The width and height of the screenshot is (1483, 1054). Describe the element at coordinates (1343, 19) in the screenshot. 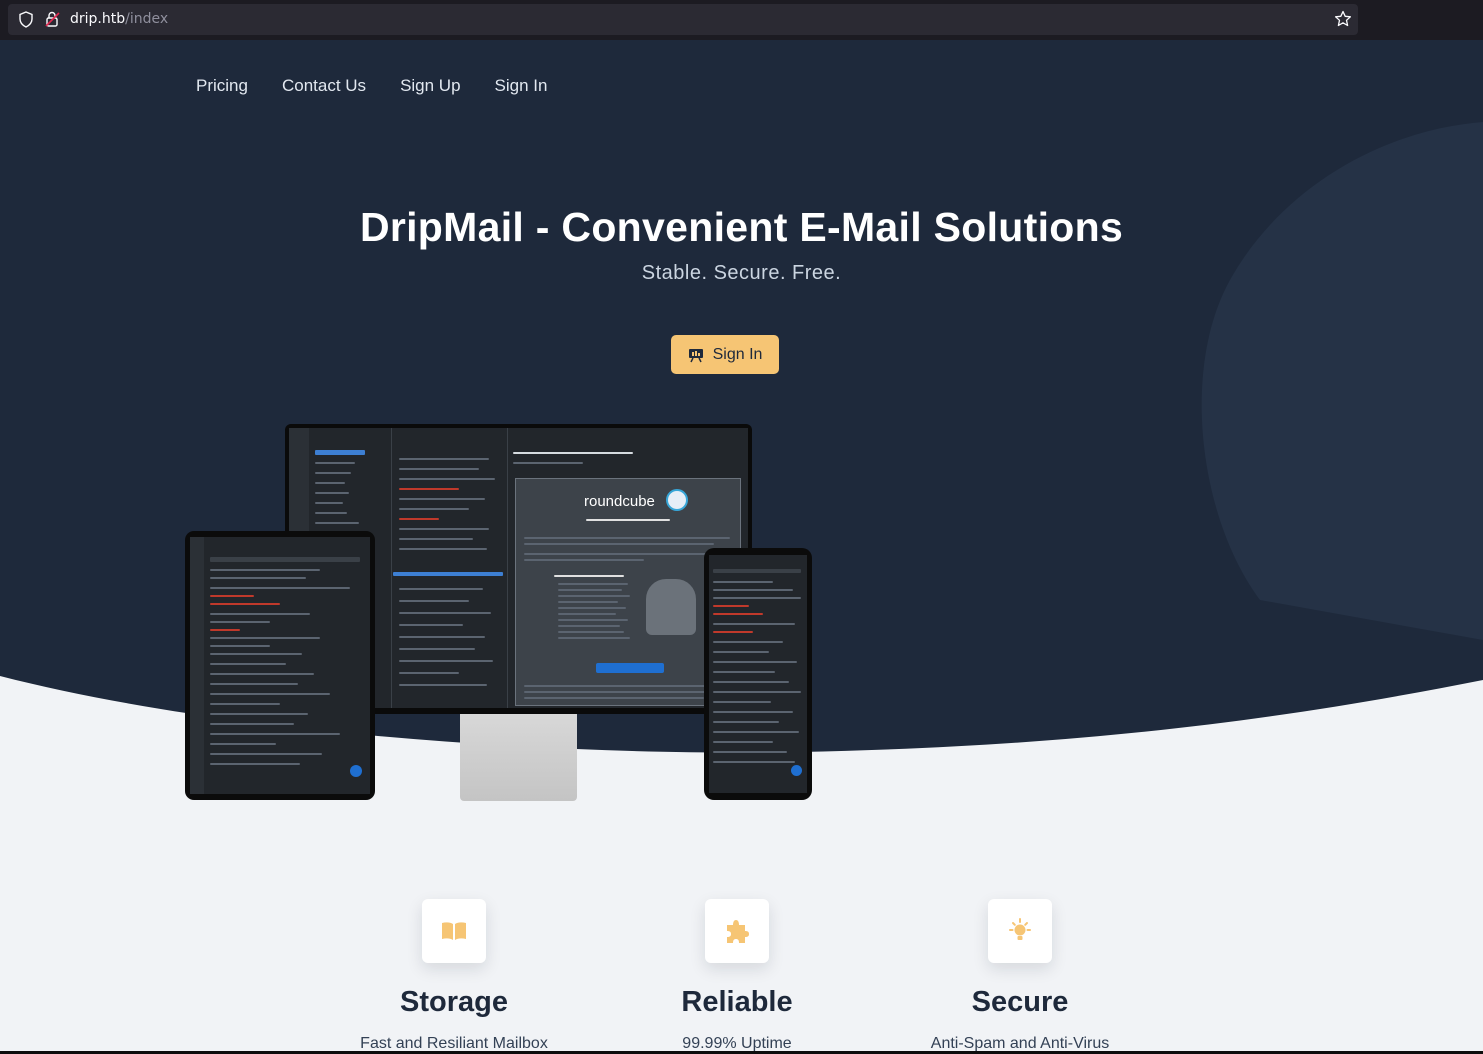

I see `bookmark-star-icon` at that location.